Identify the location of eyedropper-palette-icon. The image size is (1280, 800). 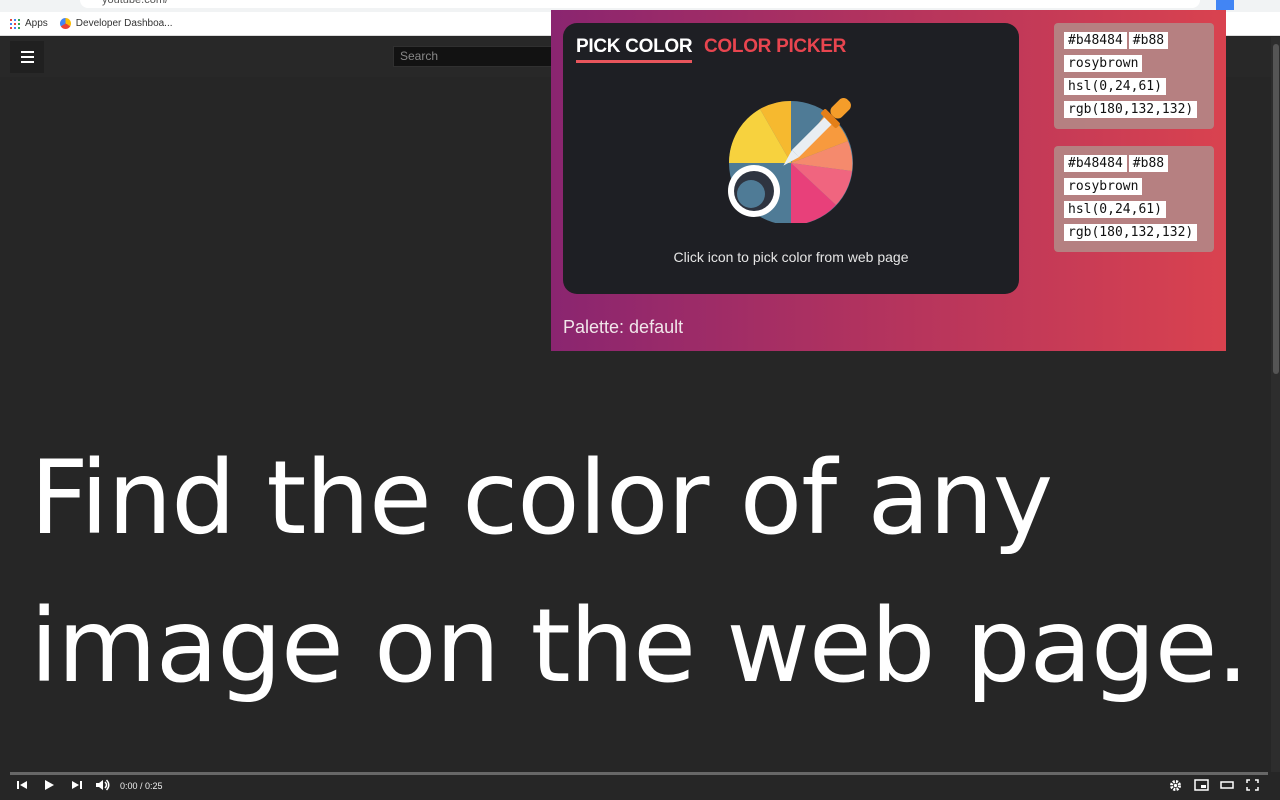
(786, 158).